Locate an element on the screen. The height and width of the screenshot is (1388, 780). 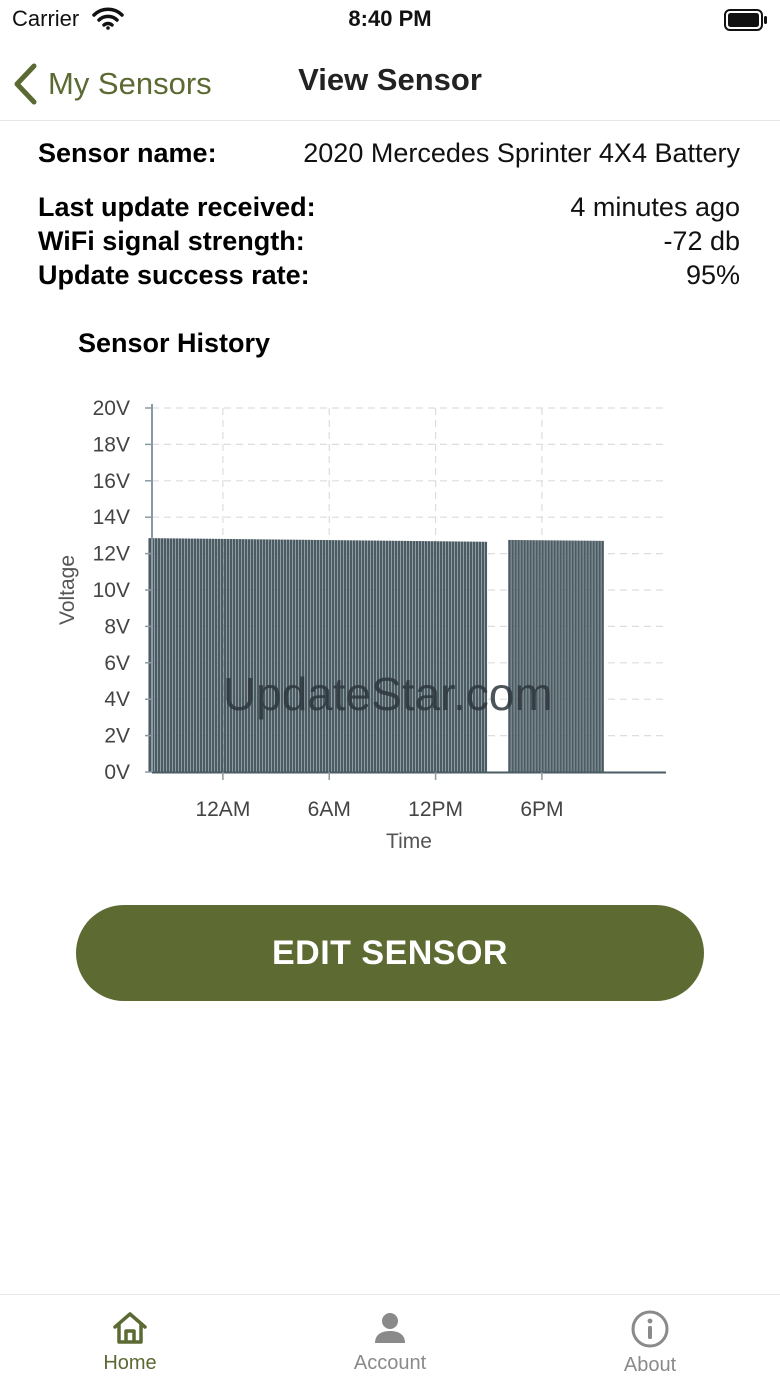
y-axis-title: Voltage is located at coordinates (67, 590).